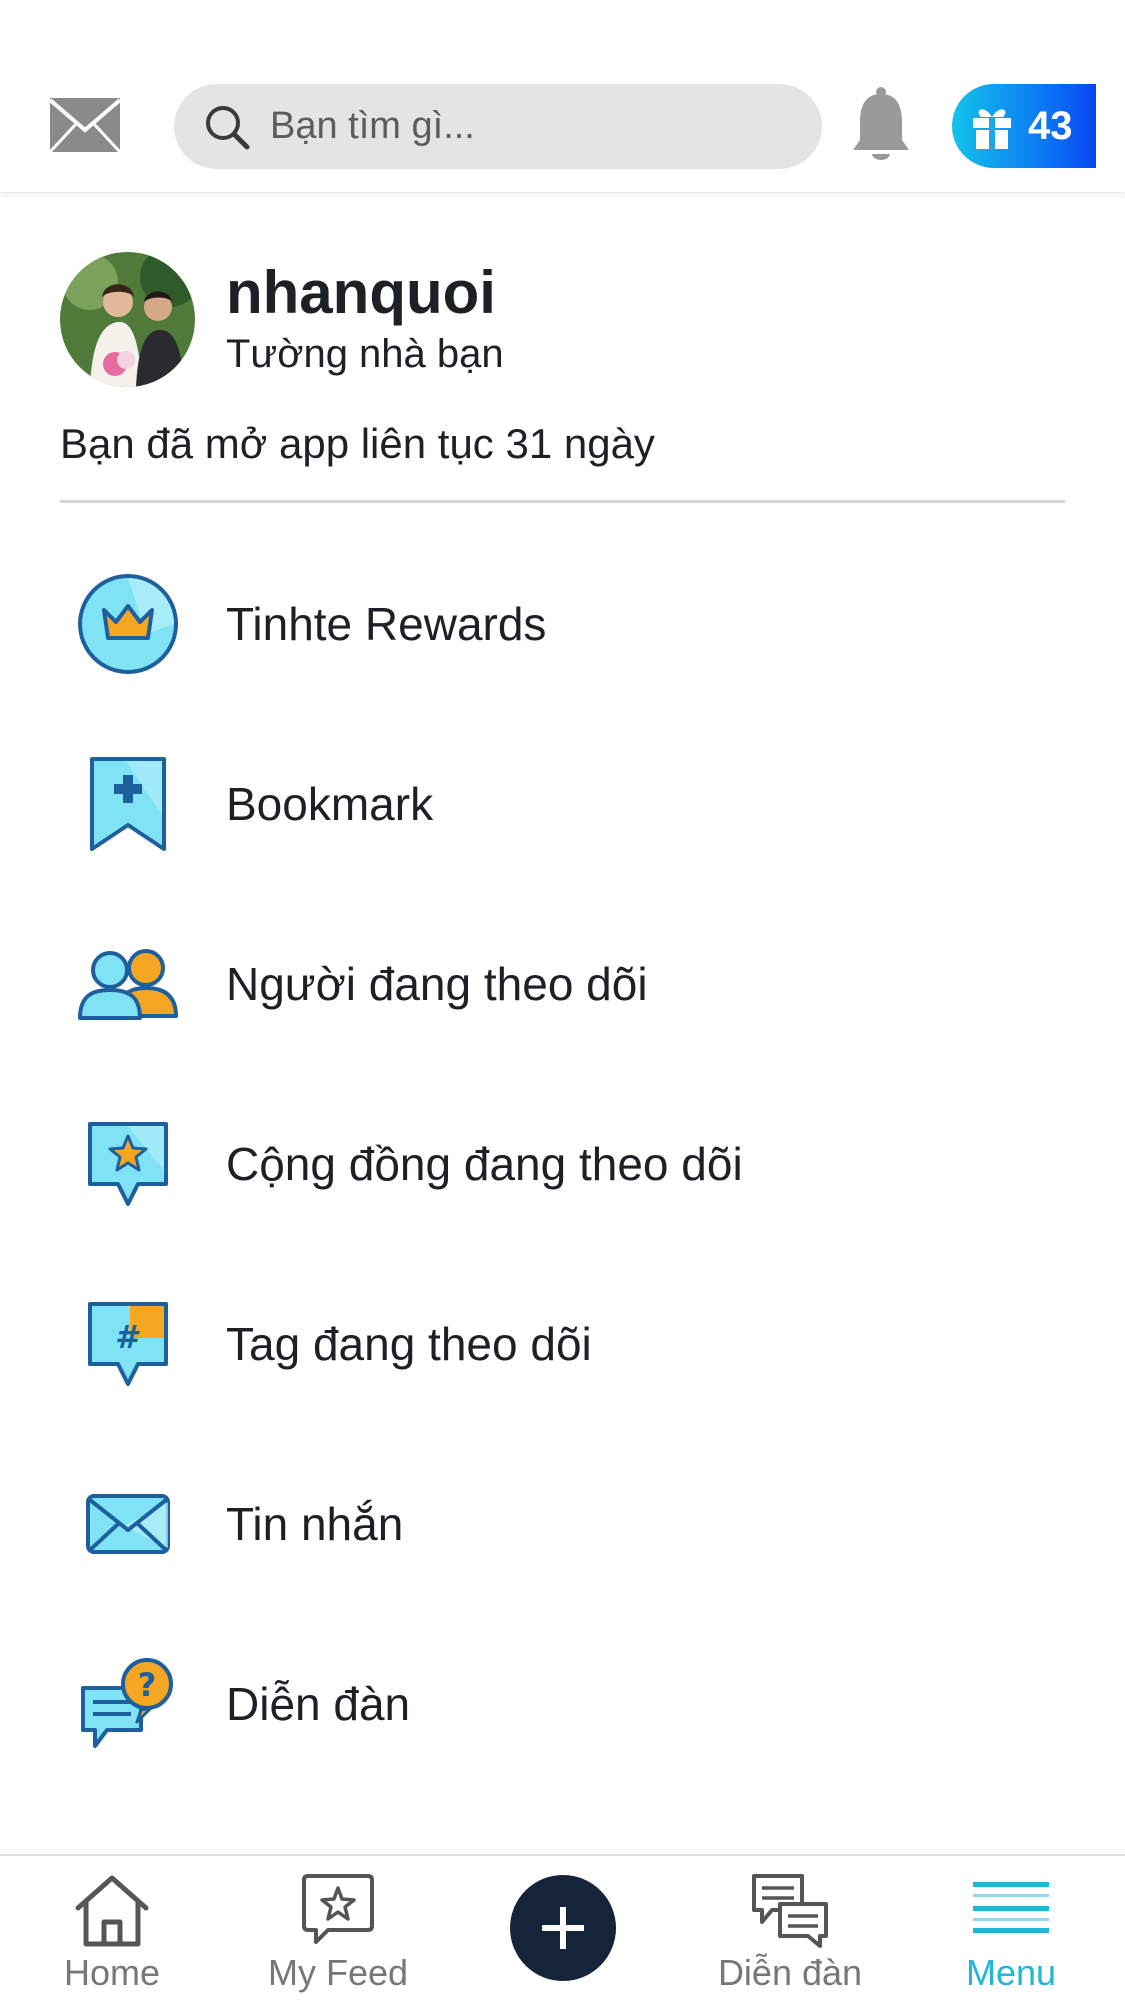 The height and width of the screenshot is (2001, 1125). I want to click on menu-item-forum: ? Diễn đàn, so click(562, 1704).